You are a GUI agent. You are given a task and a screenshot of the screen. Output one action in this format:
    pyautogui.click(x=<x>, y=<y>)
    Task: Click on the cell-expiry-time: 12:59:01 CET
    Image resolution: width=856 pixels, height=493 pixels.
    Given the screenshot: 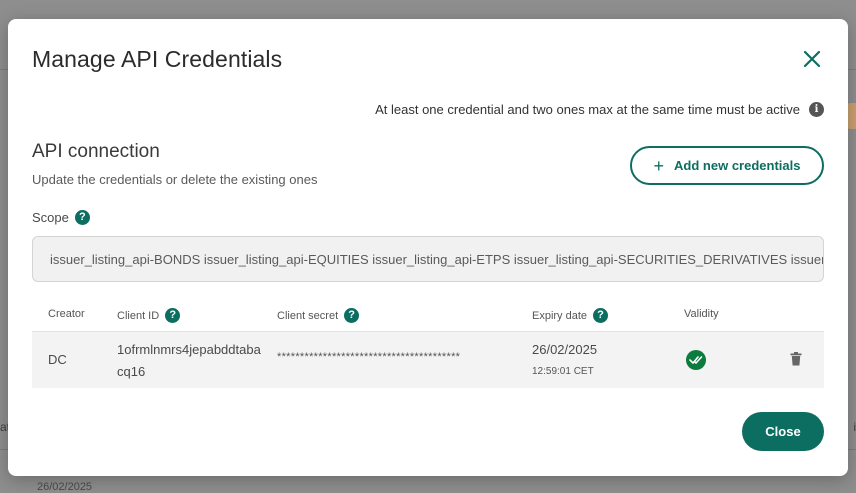 What is the action you would take?
    pyautogui.click(x=563, y=371)
    